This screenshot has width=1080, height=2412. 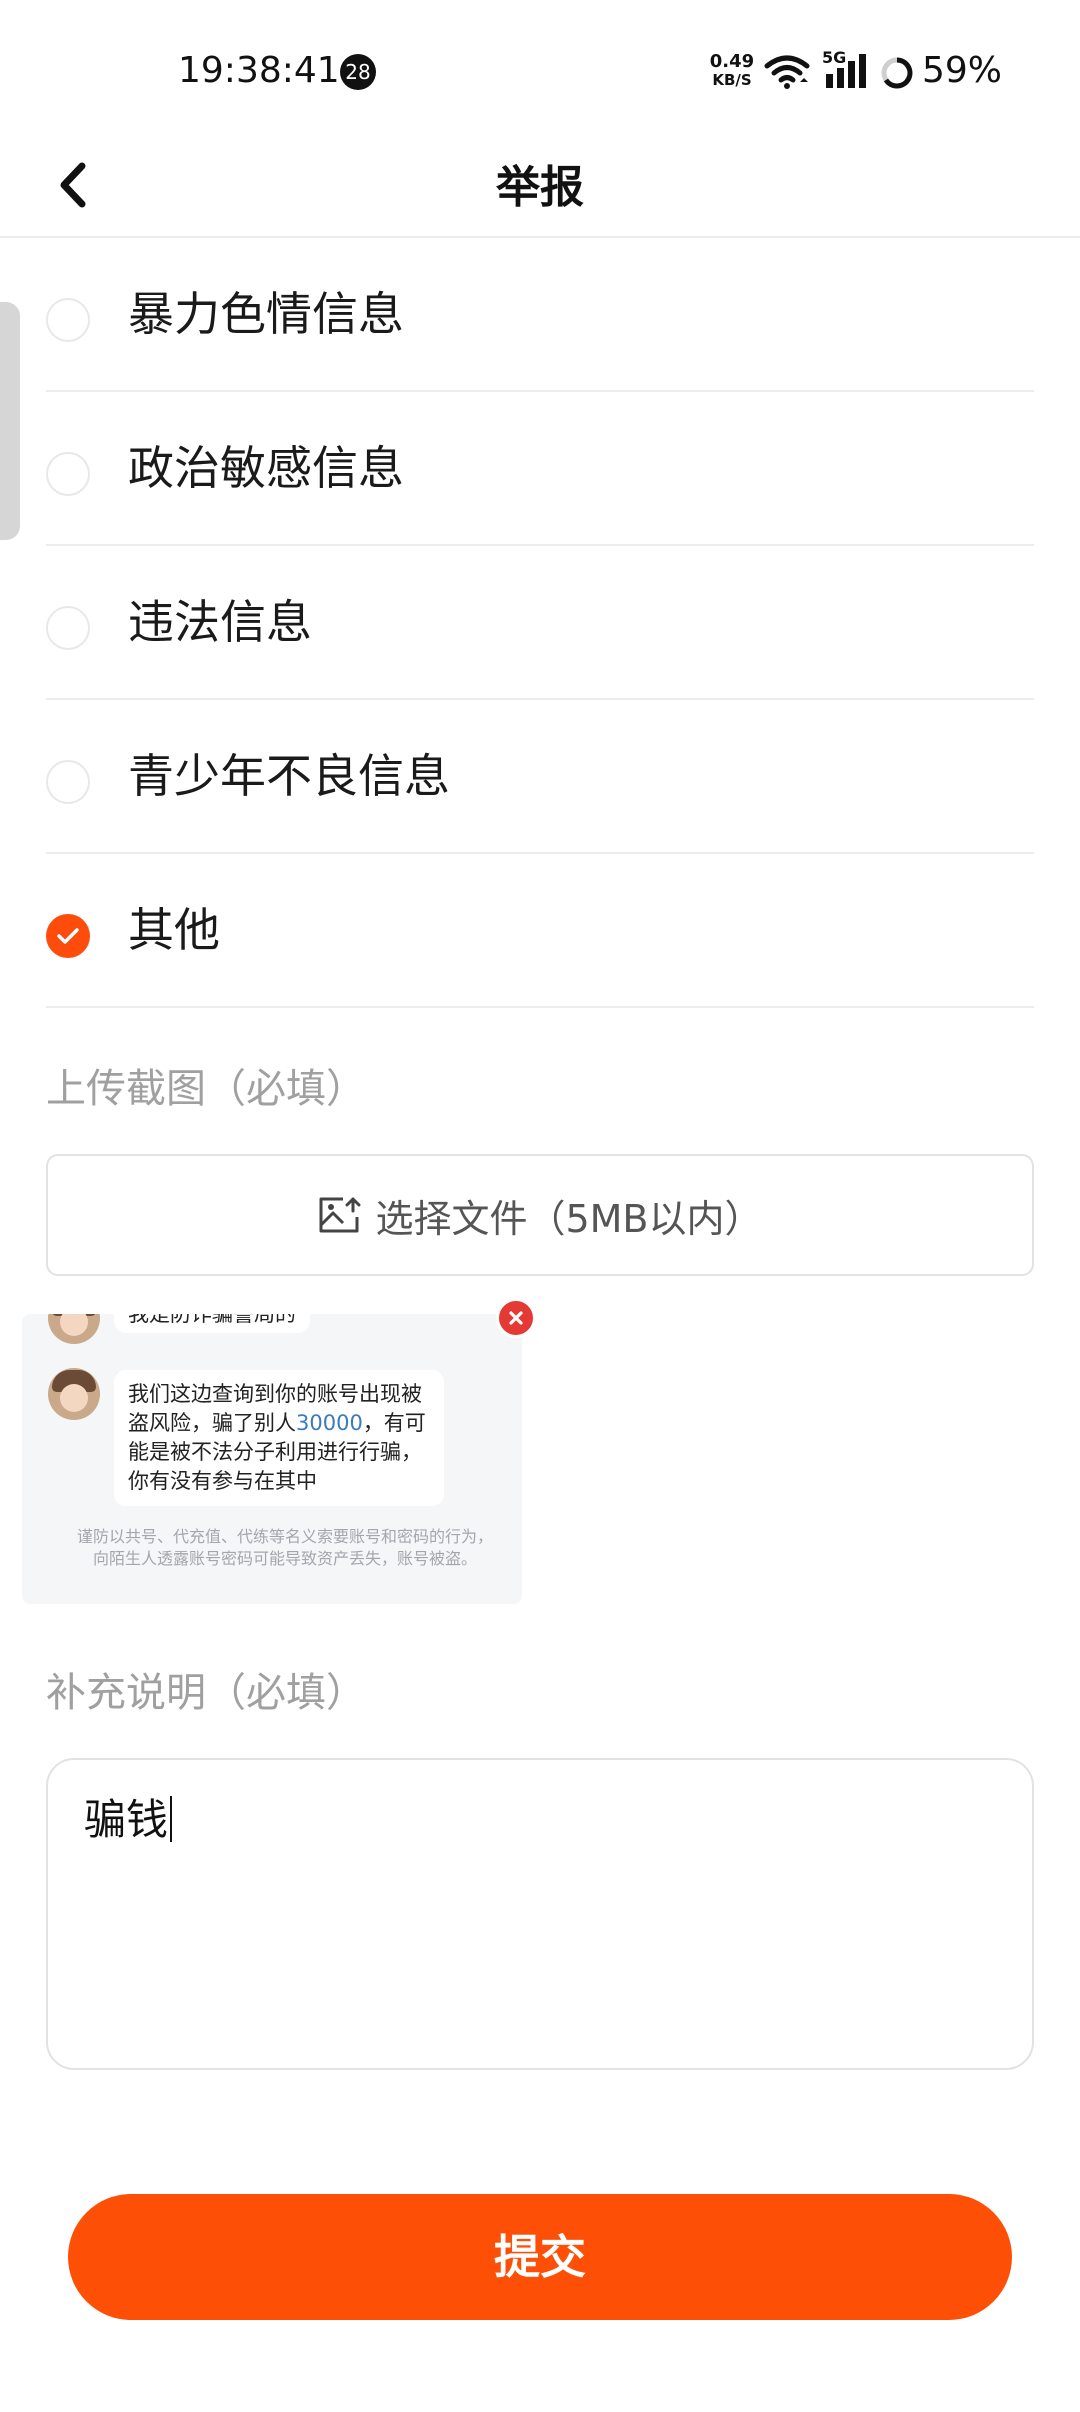 I want to click on network-speed-unit: KB/S, so click(x=732, y=80).